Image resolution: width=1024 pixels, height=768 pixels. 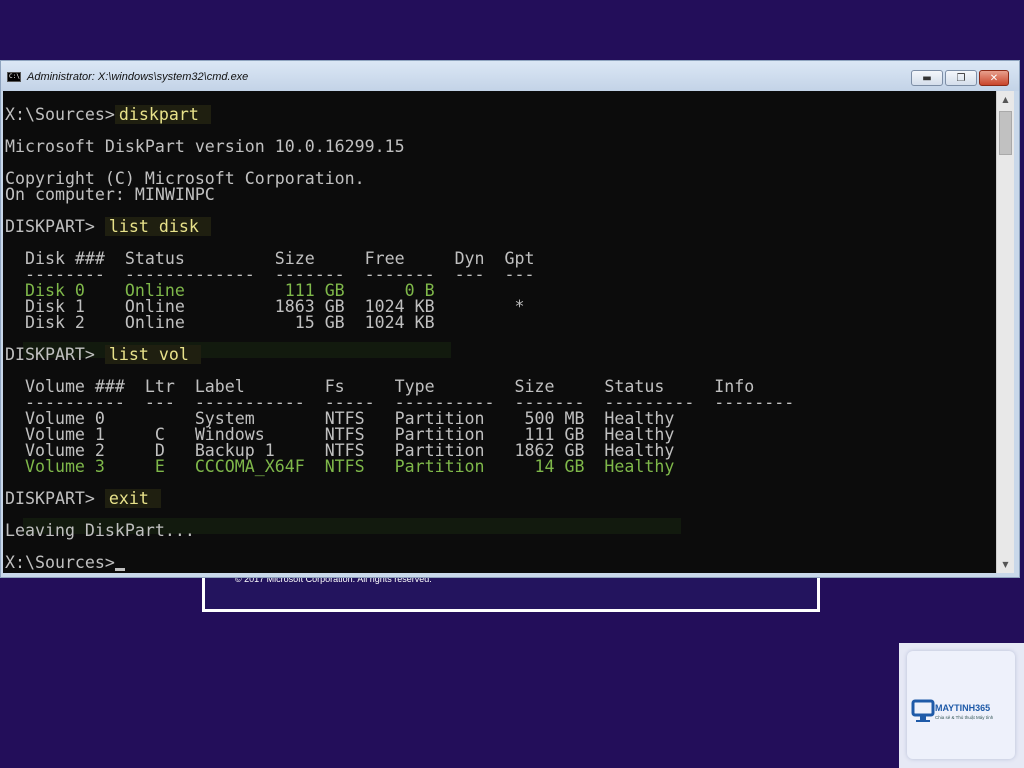 I want to click on maximize-button: ❐, so click(x=961, y=78).